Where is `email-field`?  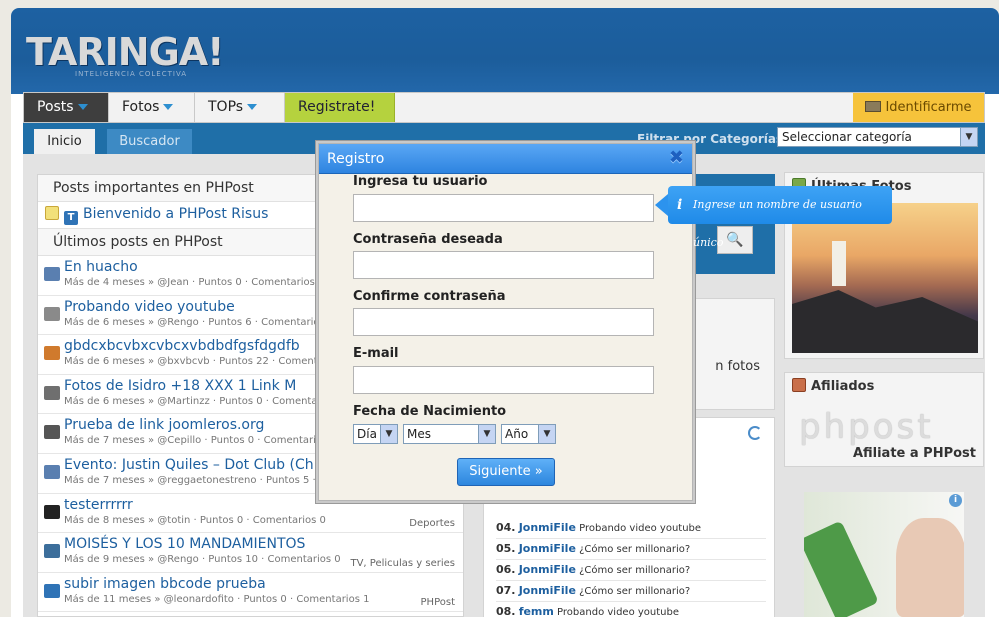 email-field is located at coordinates (503, 380).